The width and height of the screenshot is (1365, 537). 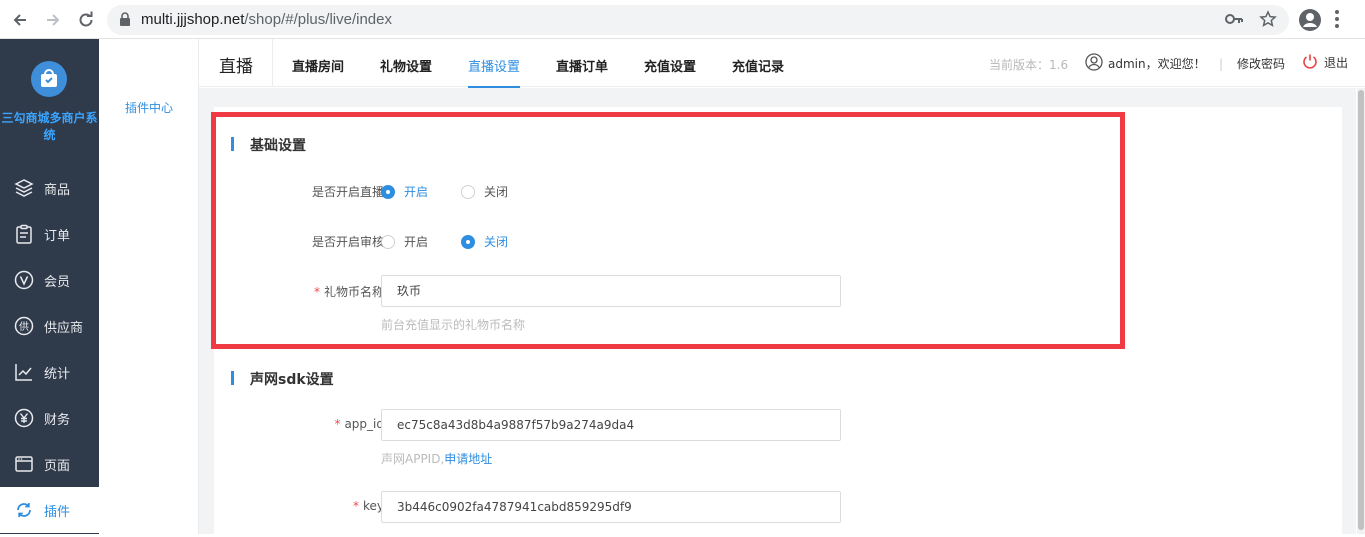 What do you see at coordinates (149, 286) in the screenshot?
I see `sub-sidebar: 插件中心` at bounding box center [149, 286].